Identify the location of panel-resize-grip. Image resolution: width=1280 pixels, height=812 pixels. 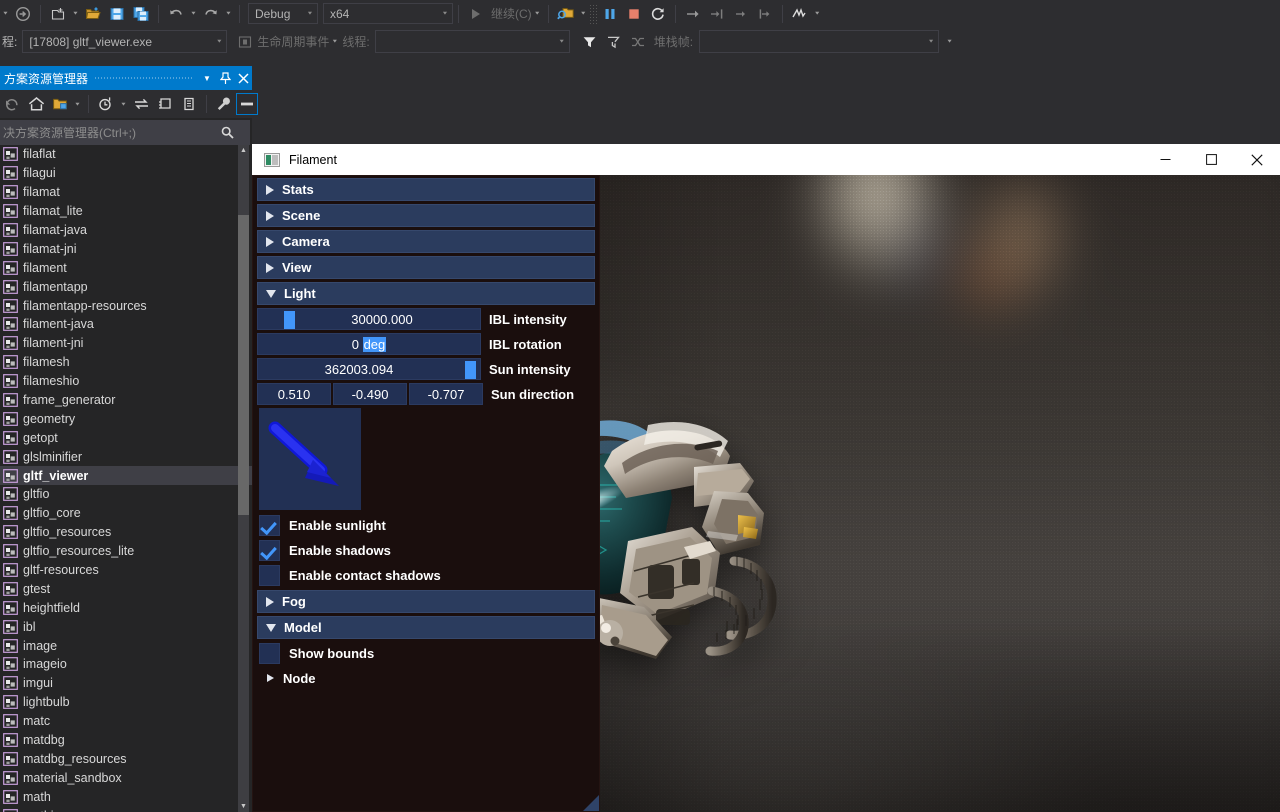
(591, 803).